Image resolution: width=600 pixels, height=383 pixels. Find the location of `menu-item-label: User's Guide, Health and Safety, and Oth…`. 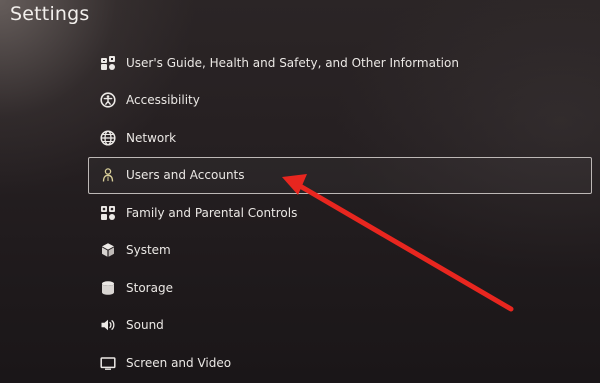

menu-item-label: User's Guide, Health and Safety, and Oth… is located at coordinates (292, 62).